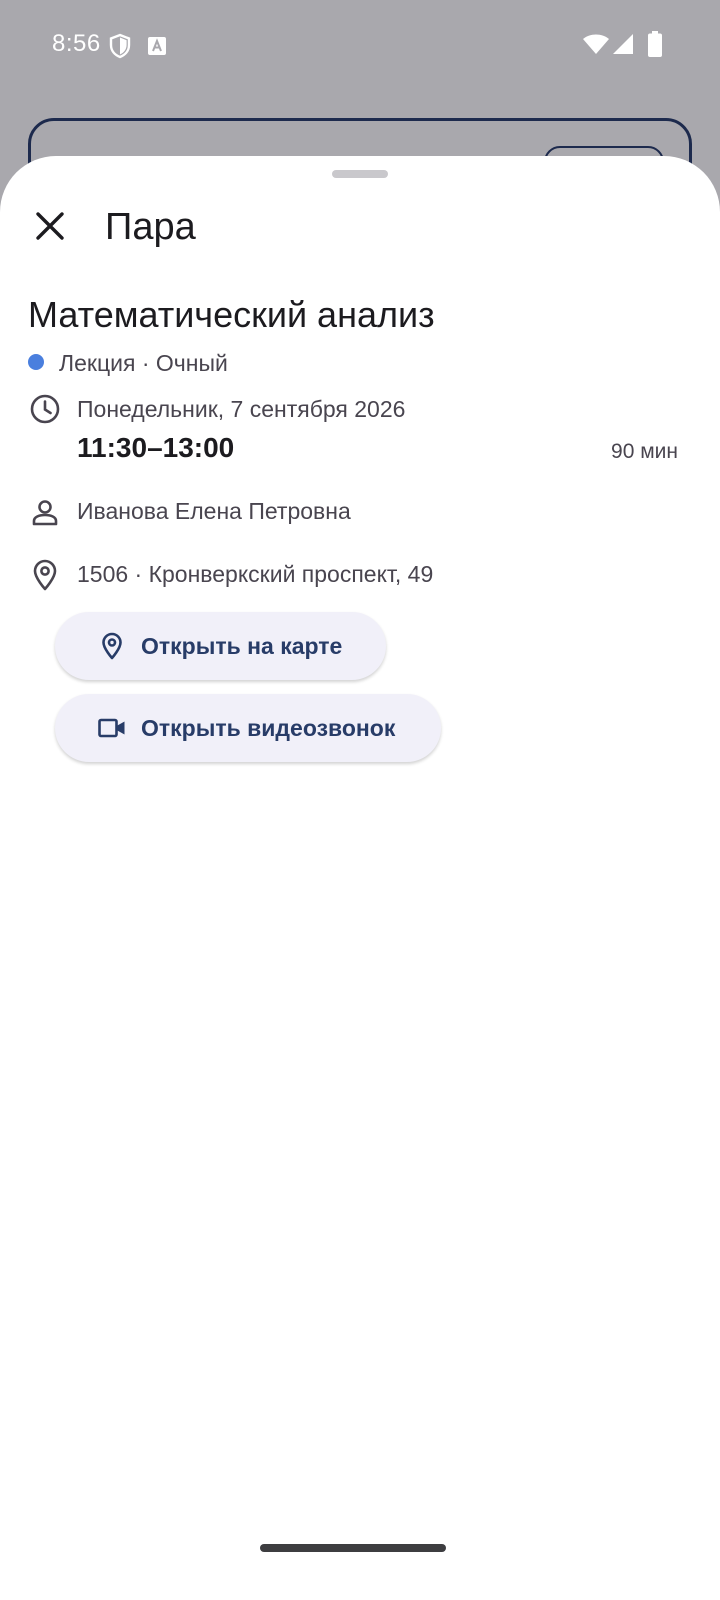  I want to click on drag-handle, so click(360, 174).